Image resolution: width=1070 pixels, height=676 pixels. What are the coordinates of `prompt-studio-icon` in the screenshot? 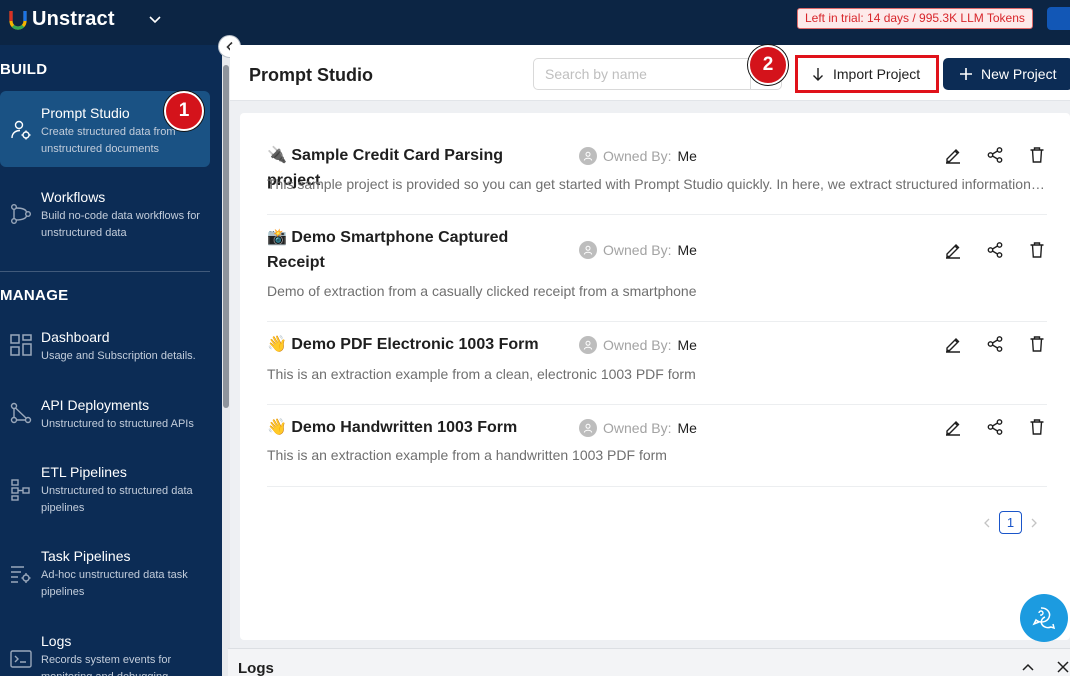 It's located at (21, 130).